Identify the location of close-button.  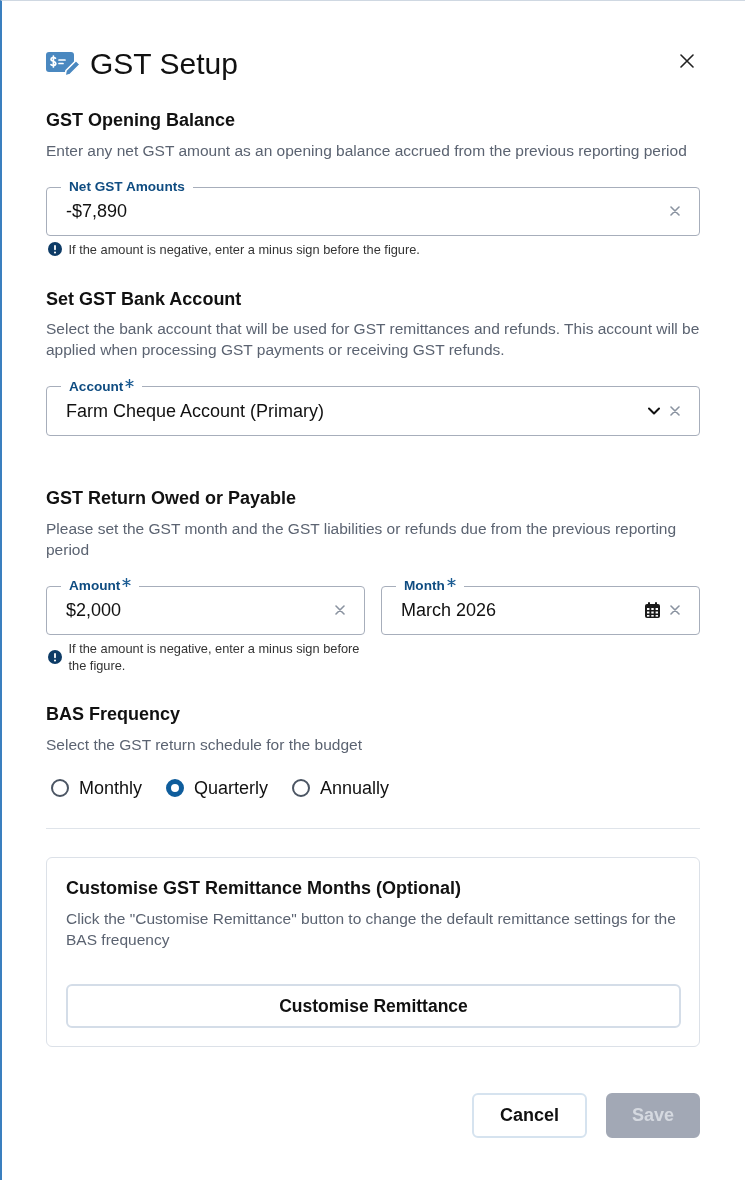
(687, 61).